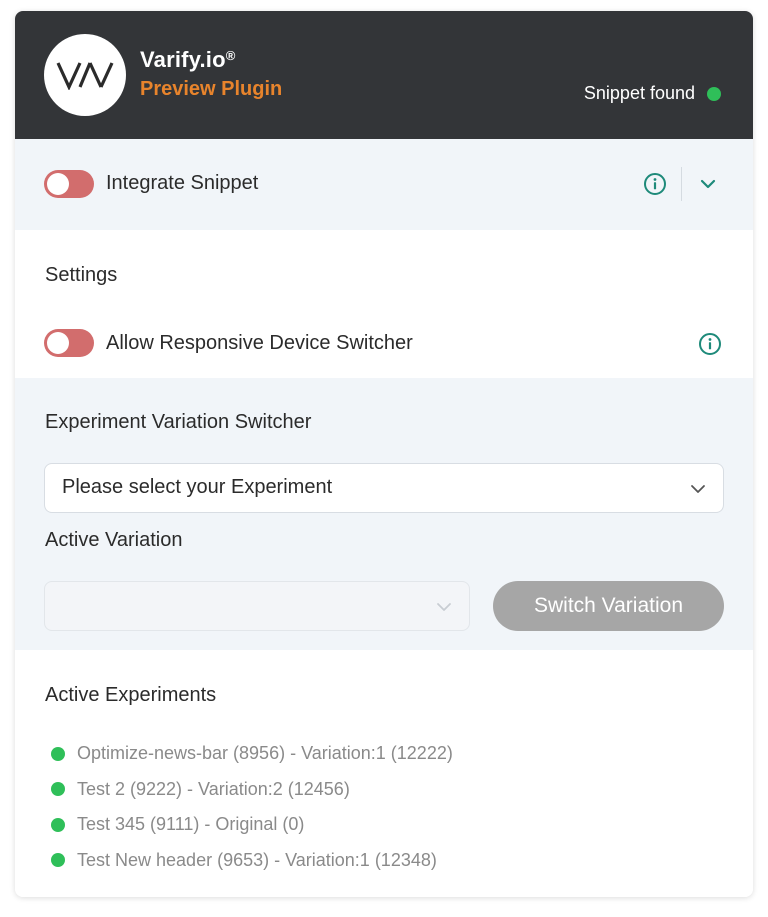 This screenshot has height=917, width=768. What do you see at coordinates (213, 788) in the screenshot?
I see `experiment-label: Test 2 (9222) - Variation:2 (12456)` at bounding box center [213, 788].